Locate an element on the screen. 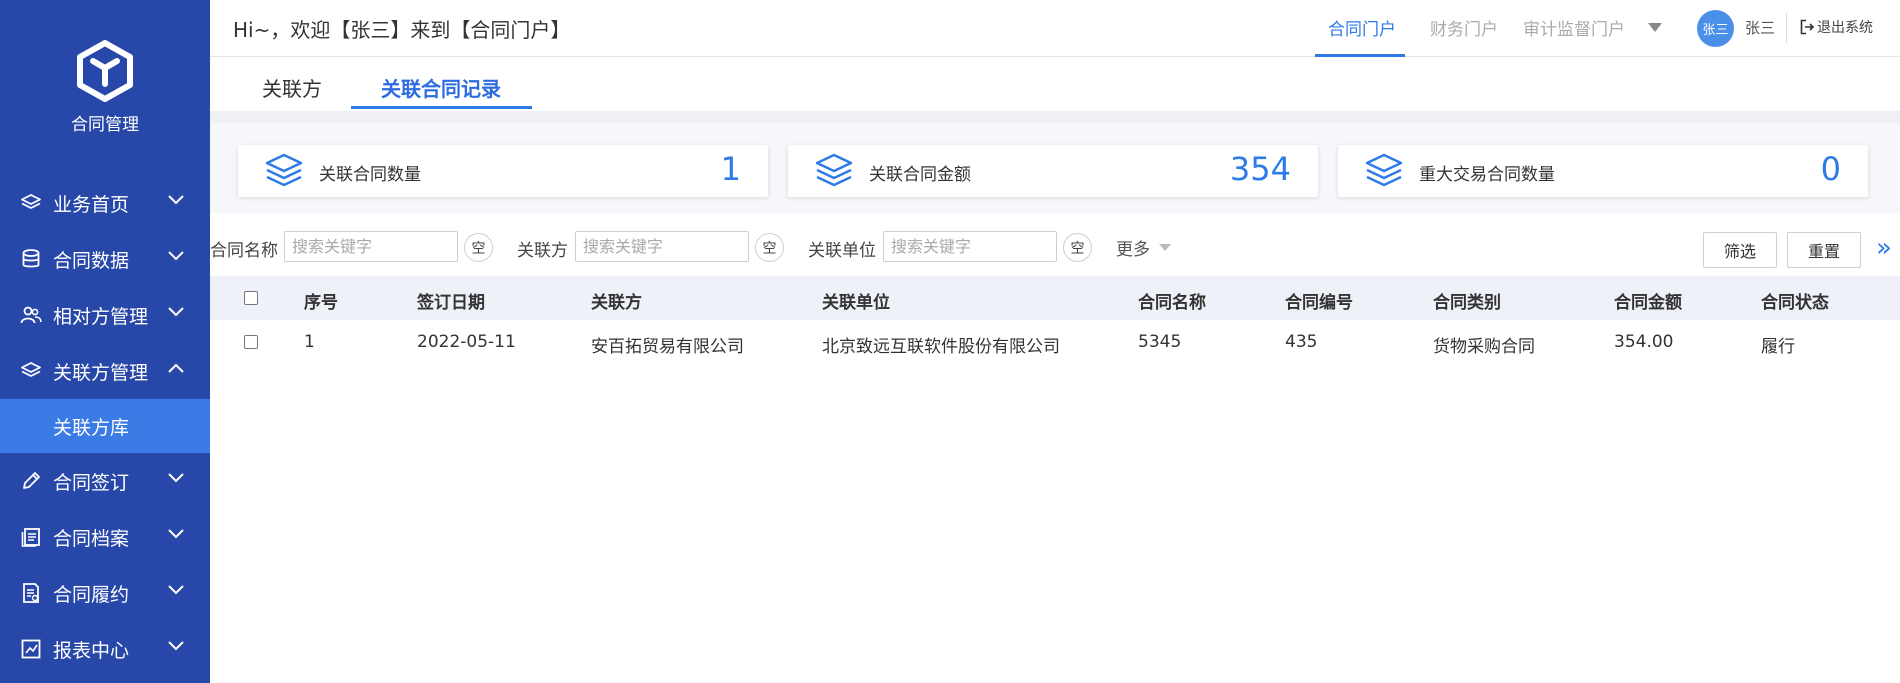 This screenshot has height=683, width=1900. portal-tab-contract: 合同门户 is located at coordinates (1362, 27).